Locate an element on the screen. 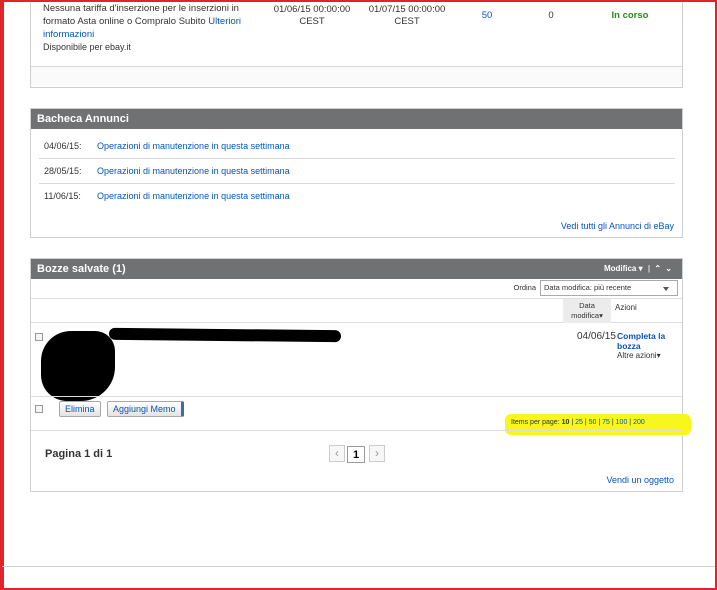 This screenshot has width=717, height=590. current-page: 1 is located at coordinates (356, 454).